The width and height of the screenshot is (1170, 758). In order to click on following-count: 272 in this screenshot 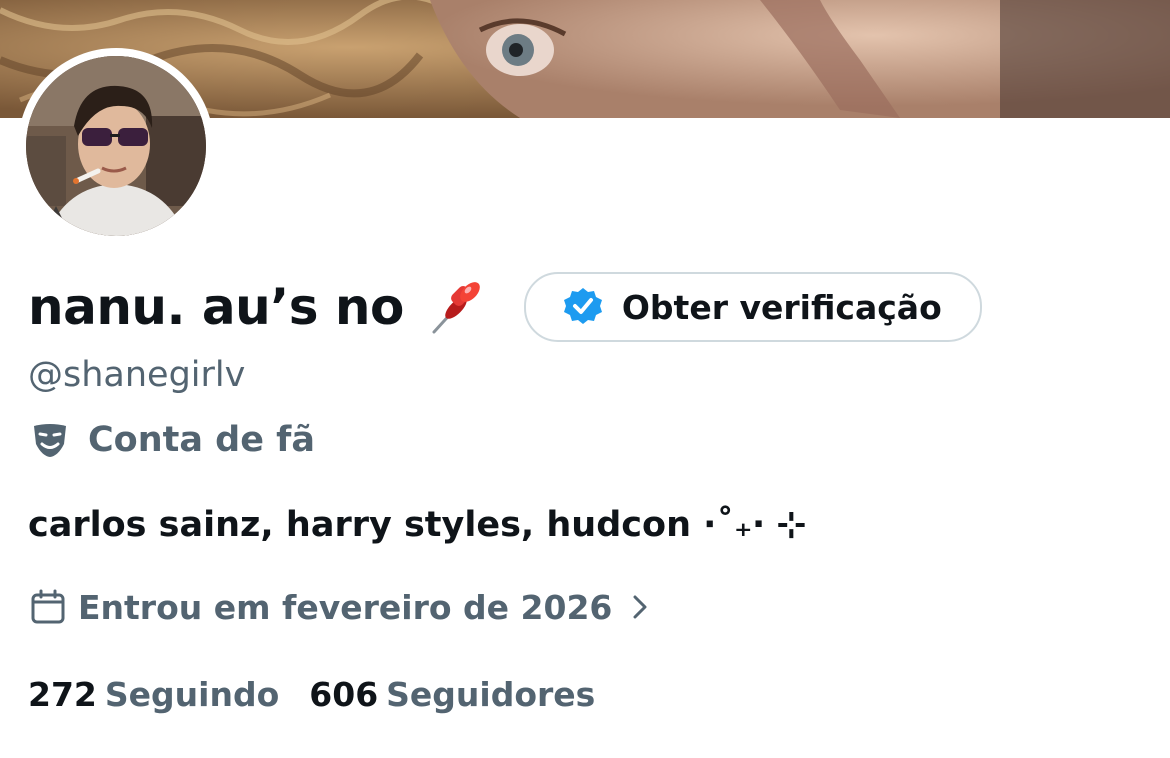, I will do `click(62, 694)`.